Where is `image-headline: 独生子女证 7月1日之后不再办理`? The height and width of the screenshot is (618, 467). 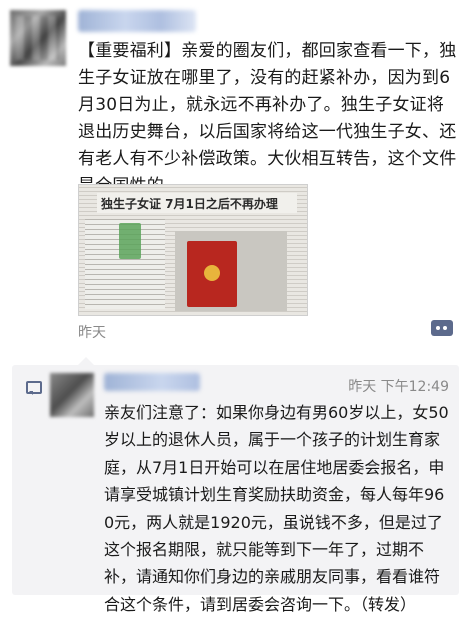
image-headline: 独生子女证 7月1日之后不再办理 is located at coordinates (197, 203).